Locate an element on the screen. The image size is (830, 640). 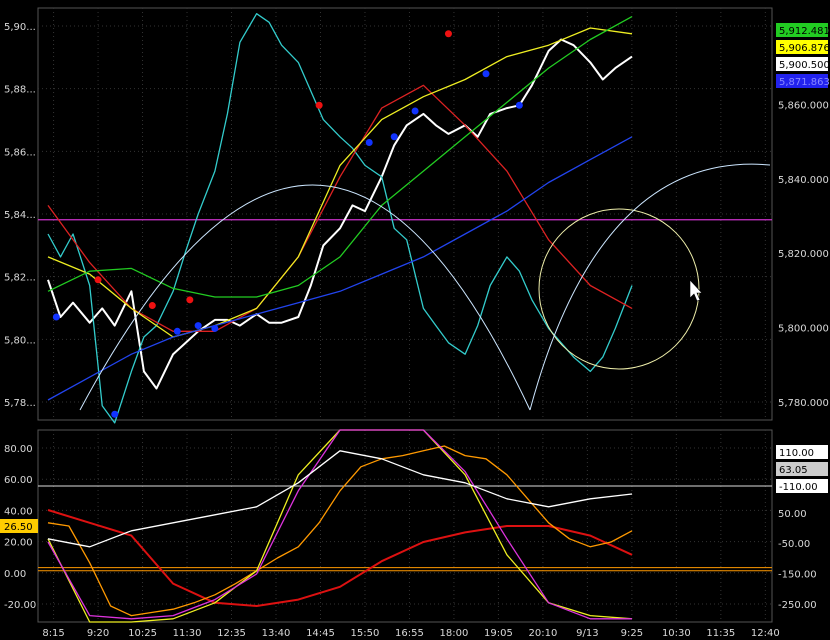
osc-y-right-tick-label: -250.00 is located at coordinates (797, 605).